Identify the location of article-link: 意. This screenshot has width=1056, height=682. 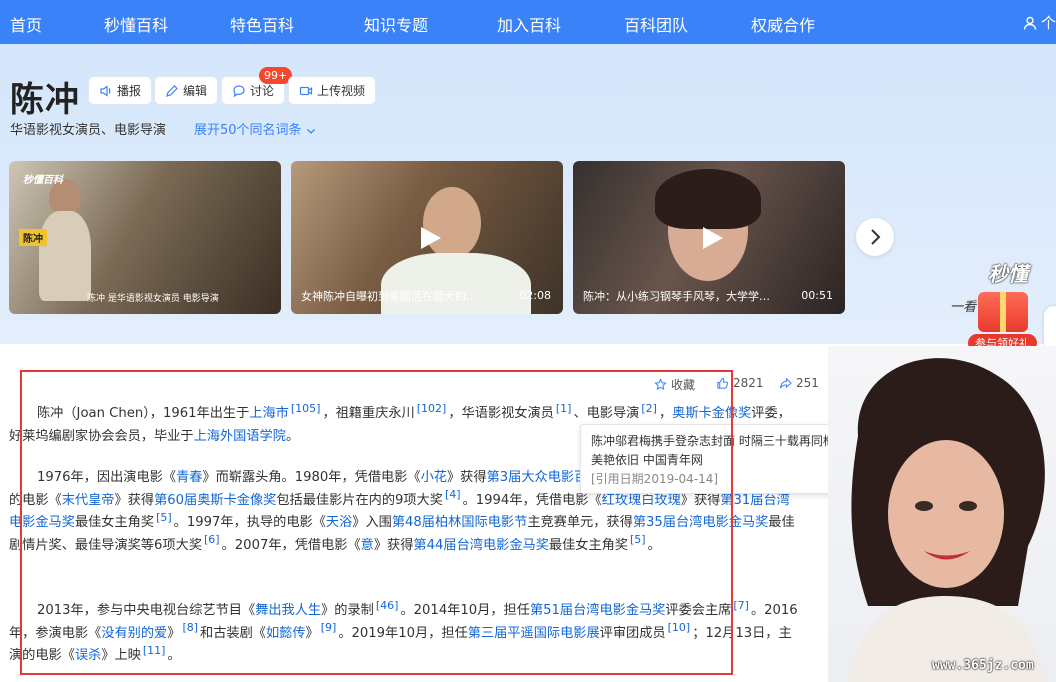
(367, 545).